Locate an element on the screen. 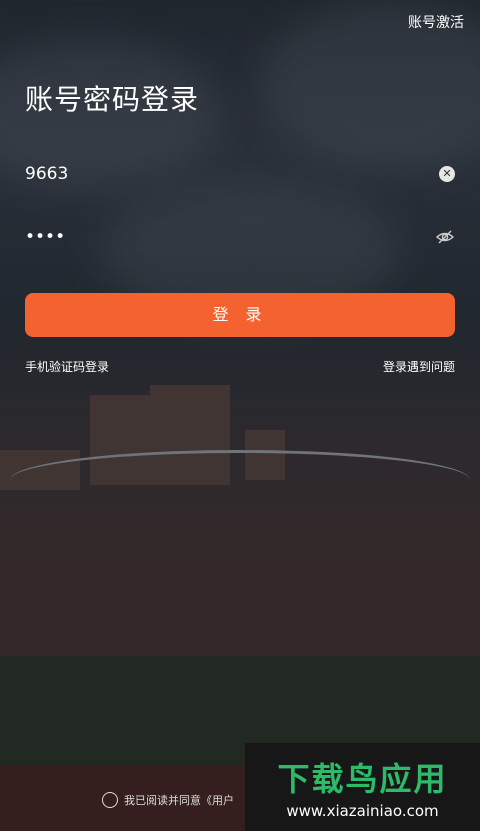  agreement-row: 我已阅读并同意《用户 is located at coordinates (168, 800).